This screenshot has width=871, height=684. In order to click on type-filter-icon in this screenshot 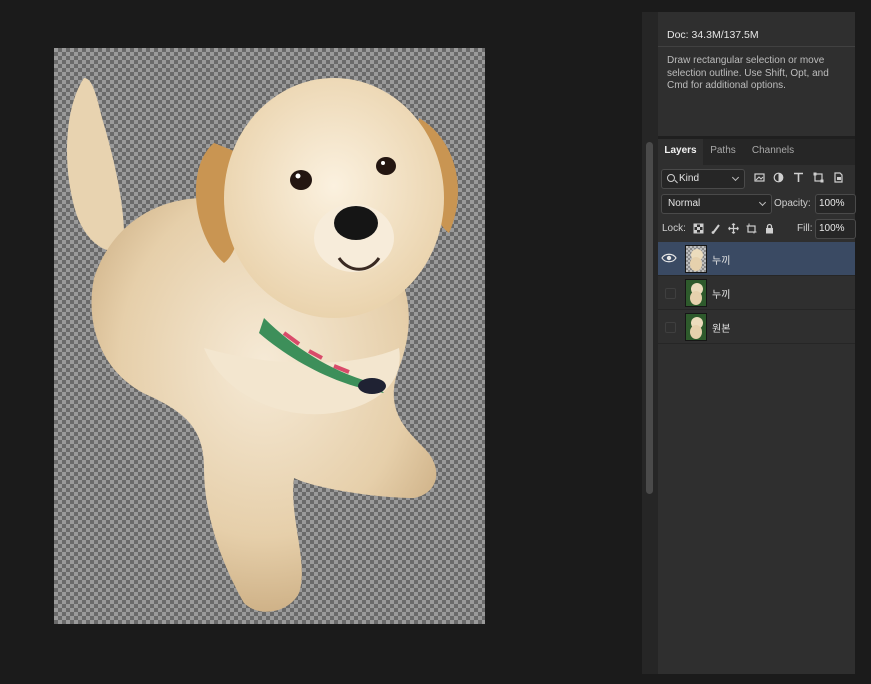, I will do `click(798, 177)`.